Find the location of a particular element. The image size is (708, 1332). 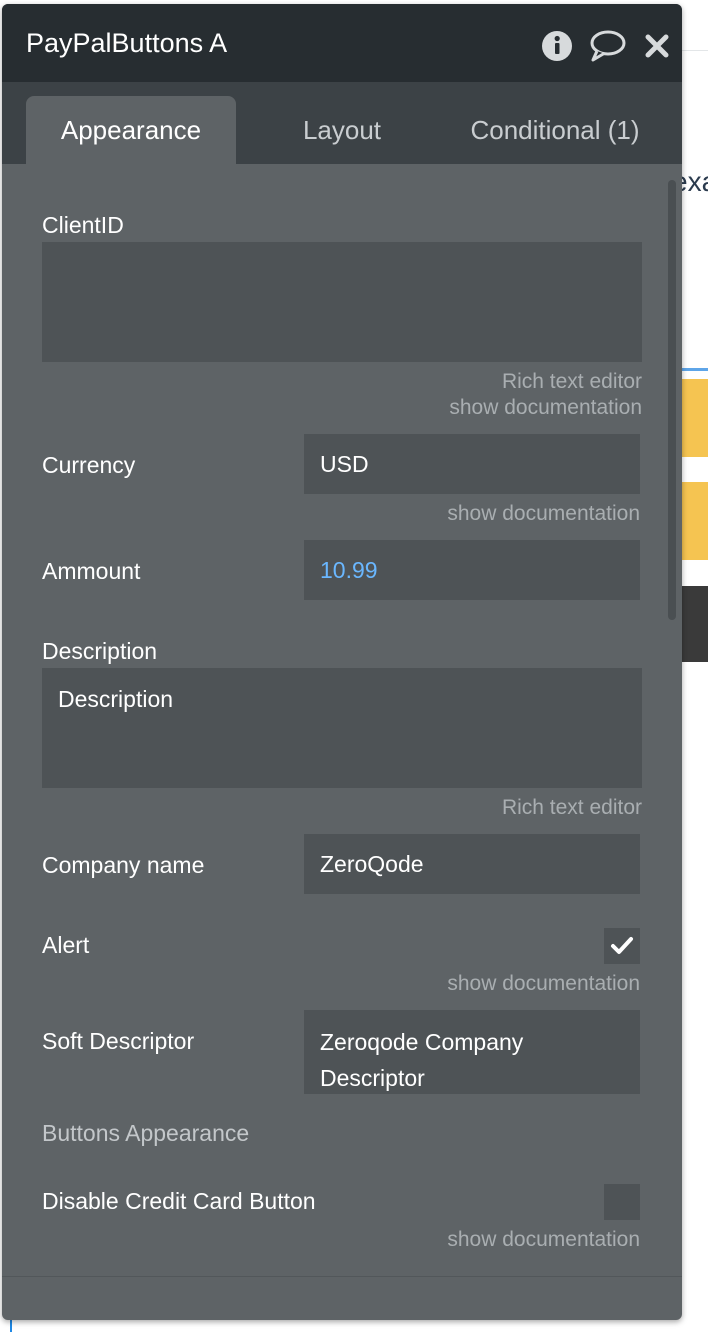

alert-show-documentation: show documentation is located at coordinates (543, 984).